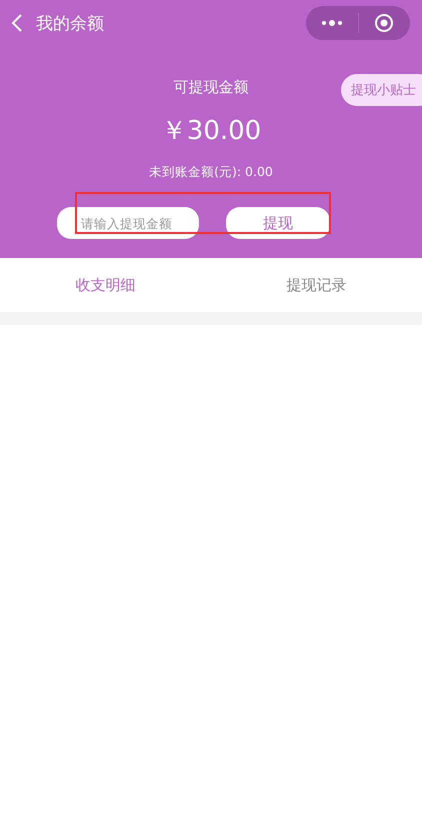 The width and height of the screenshot is (422, 814). What do you see at coordinates (278, 223) in the screenshot?
I see `withdraw-button: 提现` at bounding box center [278, 223].